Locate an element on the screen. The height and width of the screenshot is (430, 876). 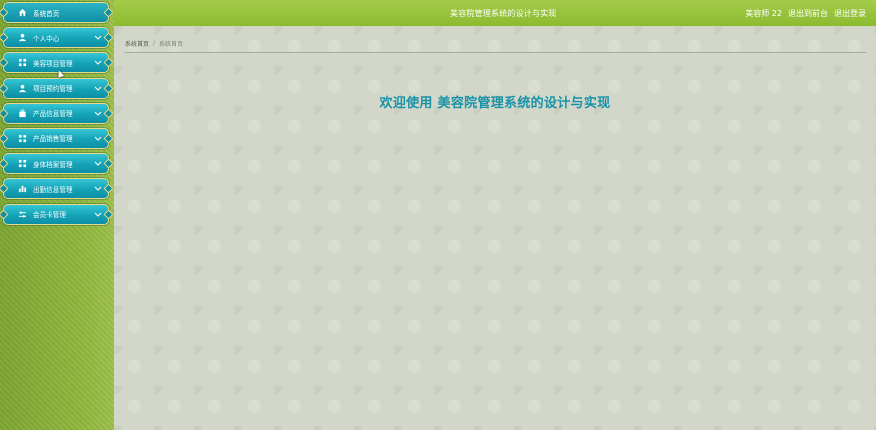
logout-link: 退出登录 is located at coordinates (850, 13).